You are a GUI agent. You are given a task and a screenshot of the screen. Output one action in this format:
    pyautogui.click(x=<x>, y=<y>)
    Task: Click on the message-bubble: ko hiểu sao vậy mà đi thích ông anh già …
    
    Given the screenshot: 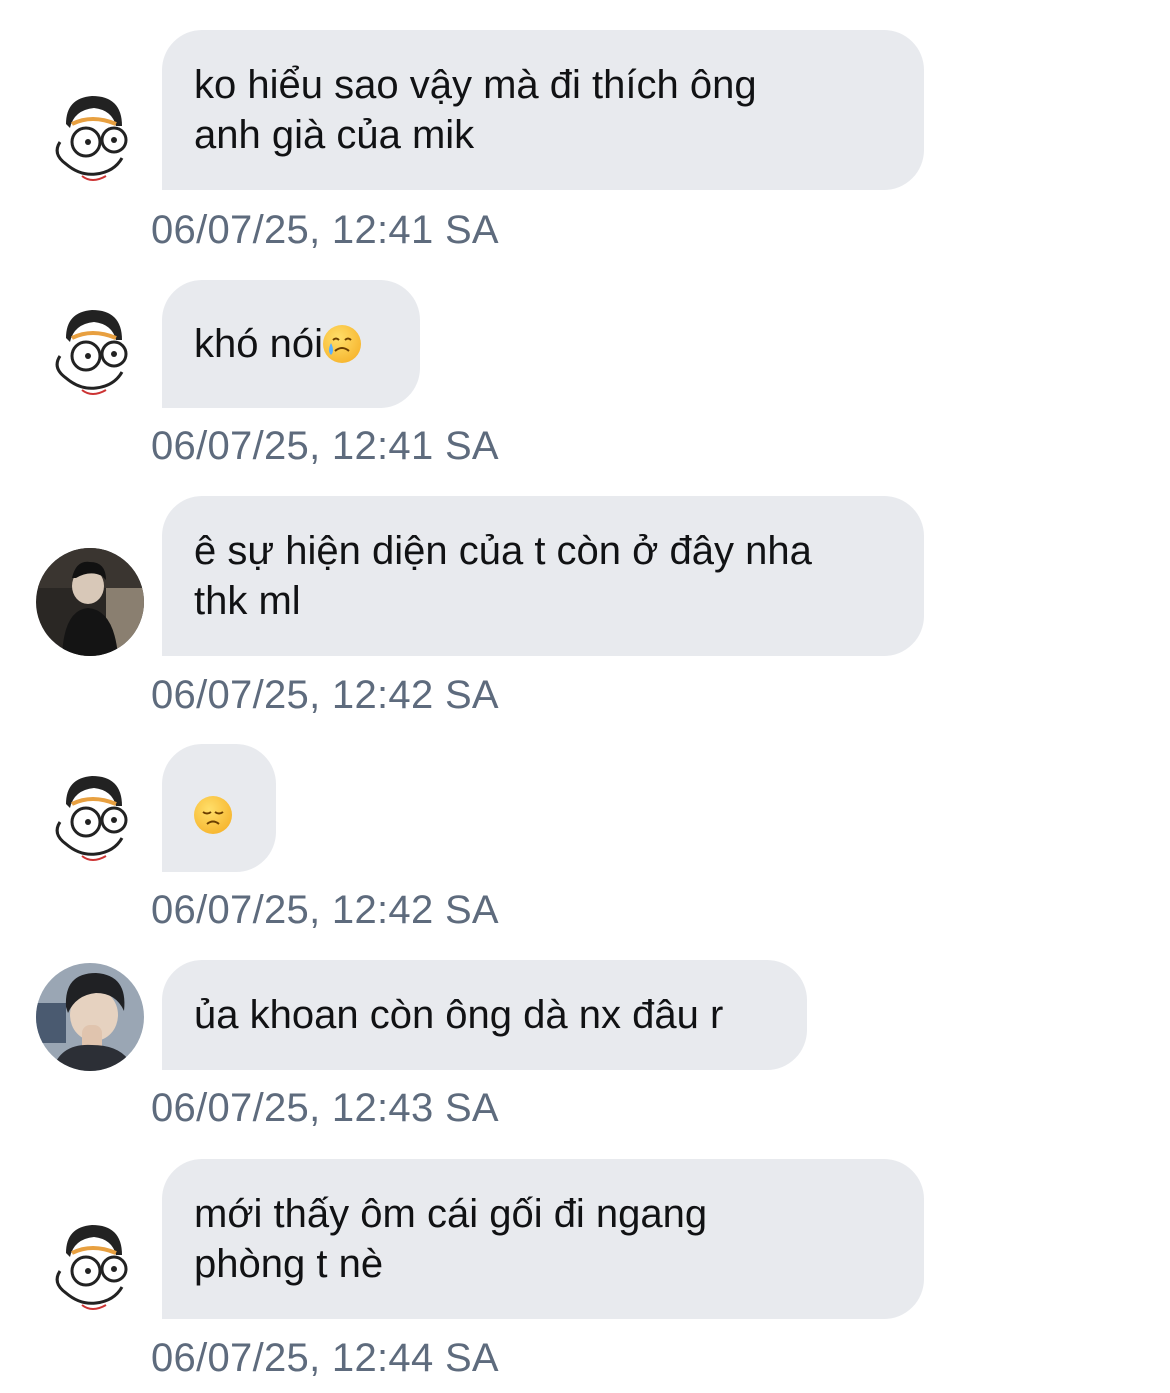 What is the action you would take?
    pyautogui.click(x=543, y=110)
    